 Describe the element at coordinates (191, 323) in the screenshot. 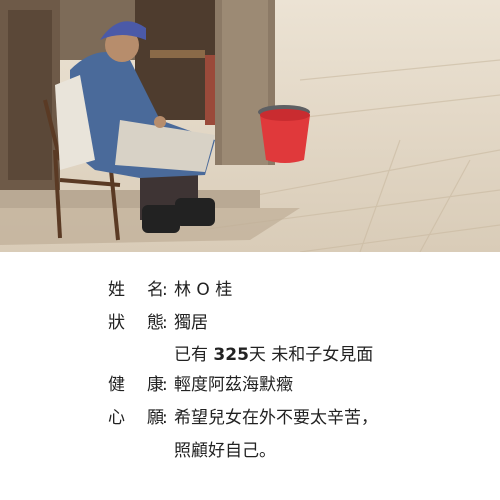

I see `status-value: 獨居` at that location.